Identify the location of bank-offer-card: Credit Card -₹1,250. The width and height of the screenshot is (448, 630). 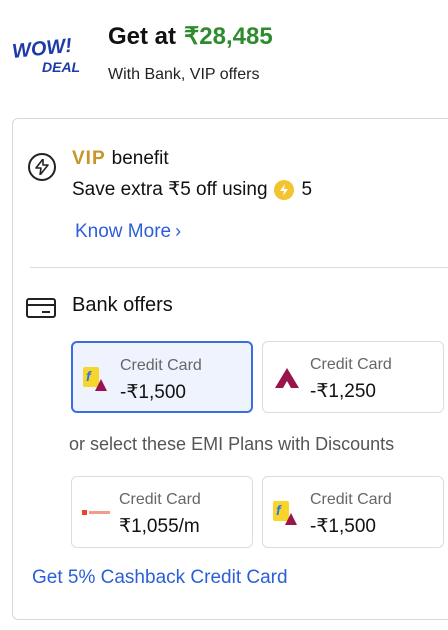
(353, 377).